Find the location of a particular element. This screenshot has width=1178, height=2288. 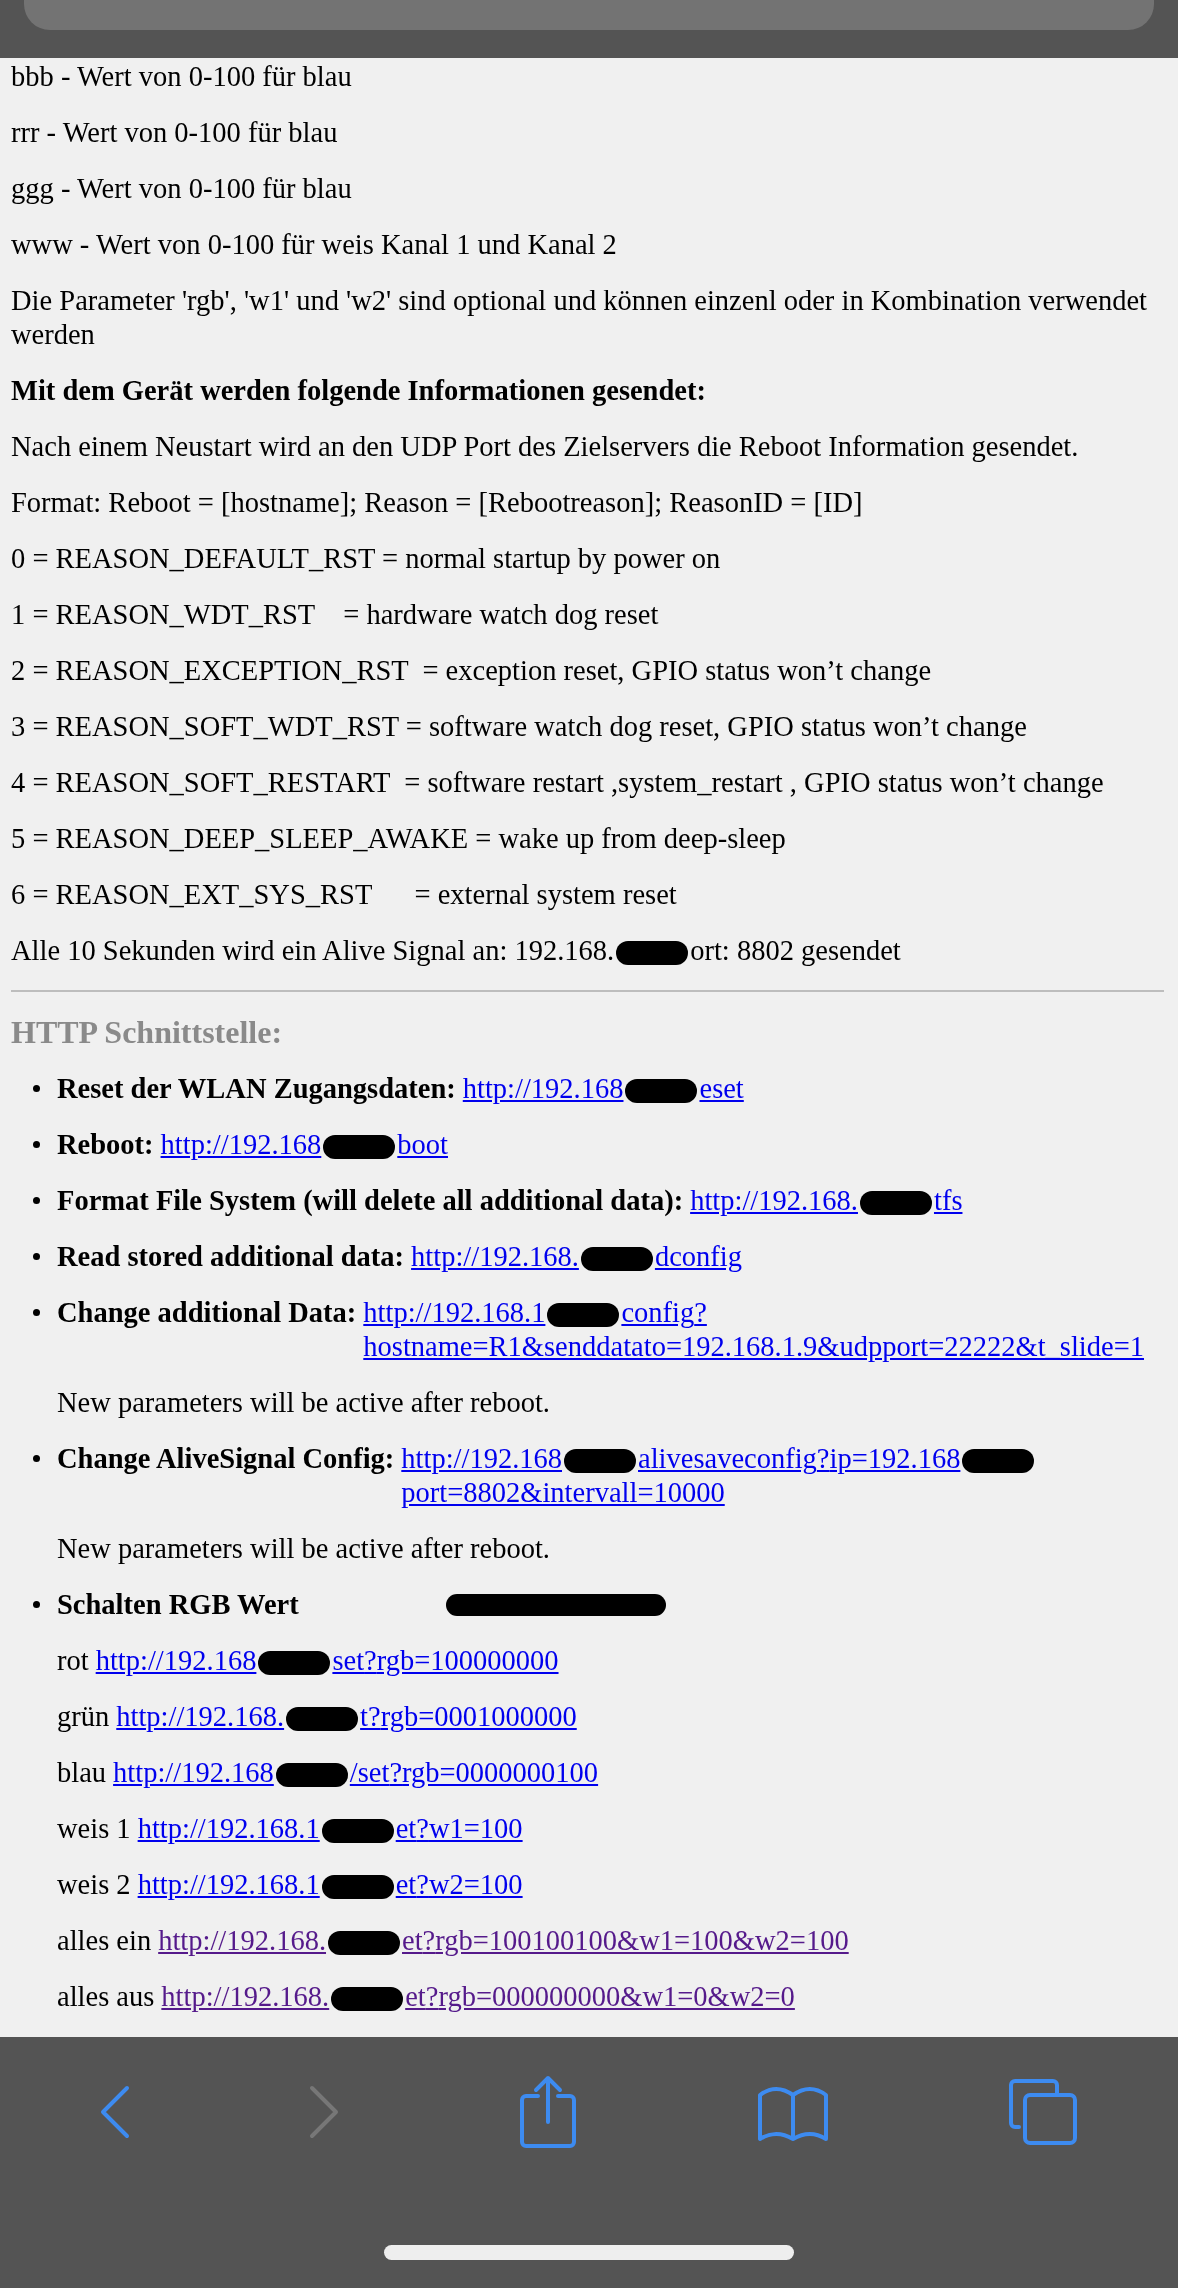

paragraph: www - Wert von 0-100 für weis Kanal 1 und Kanal 2 is located at coordinates (314, 245).